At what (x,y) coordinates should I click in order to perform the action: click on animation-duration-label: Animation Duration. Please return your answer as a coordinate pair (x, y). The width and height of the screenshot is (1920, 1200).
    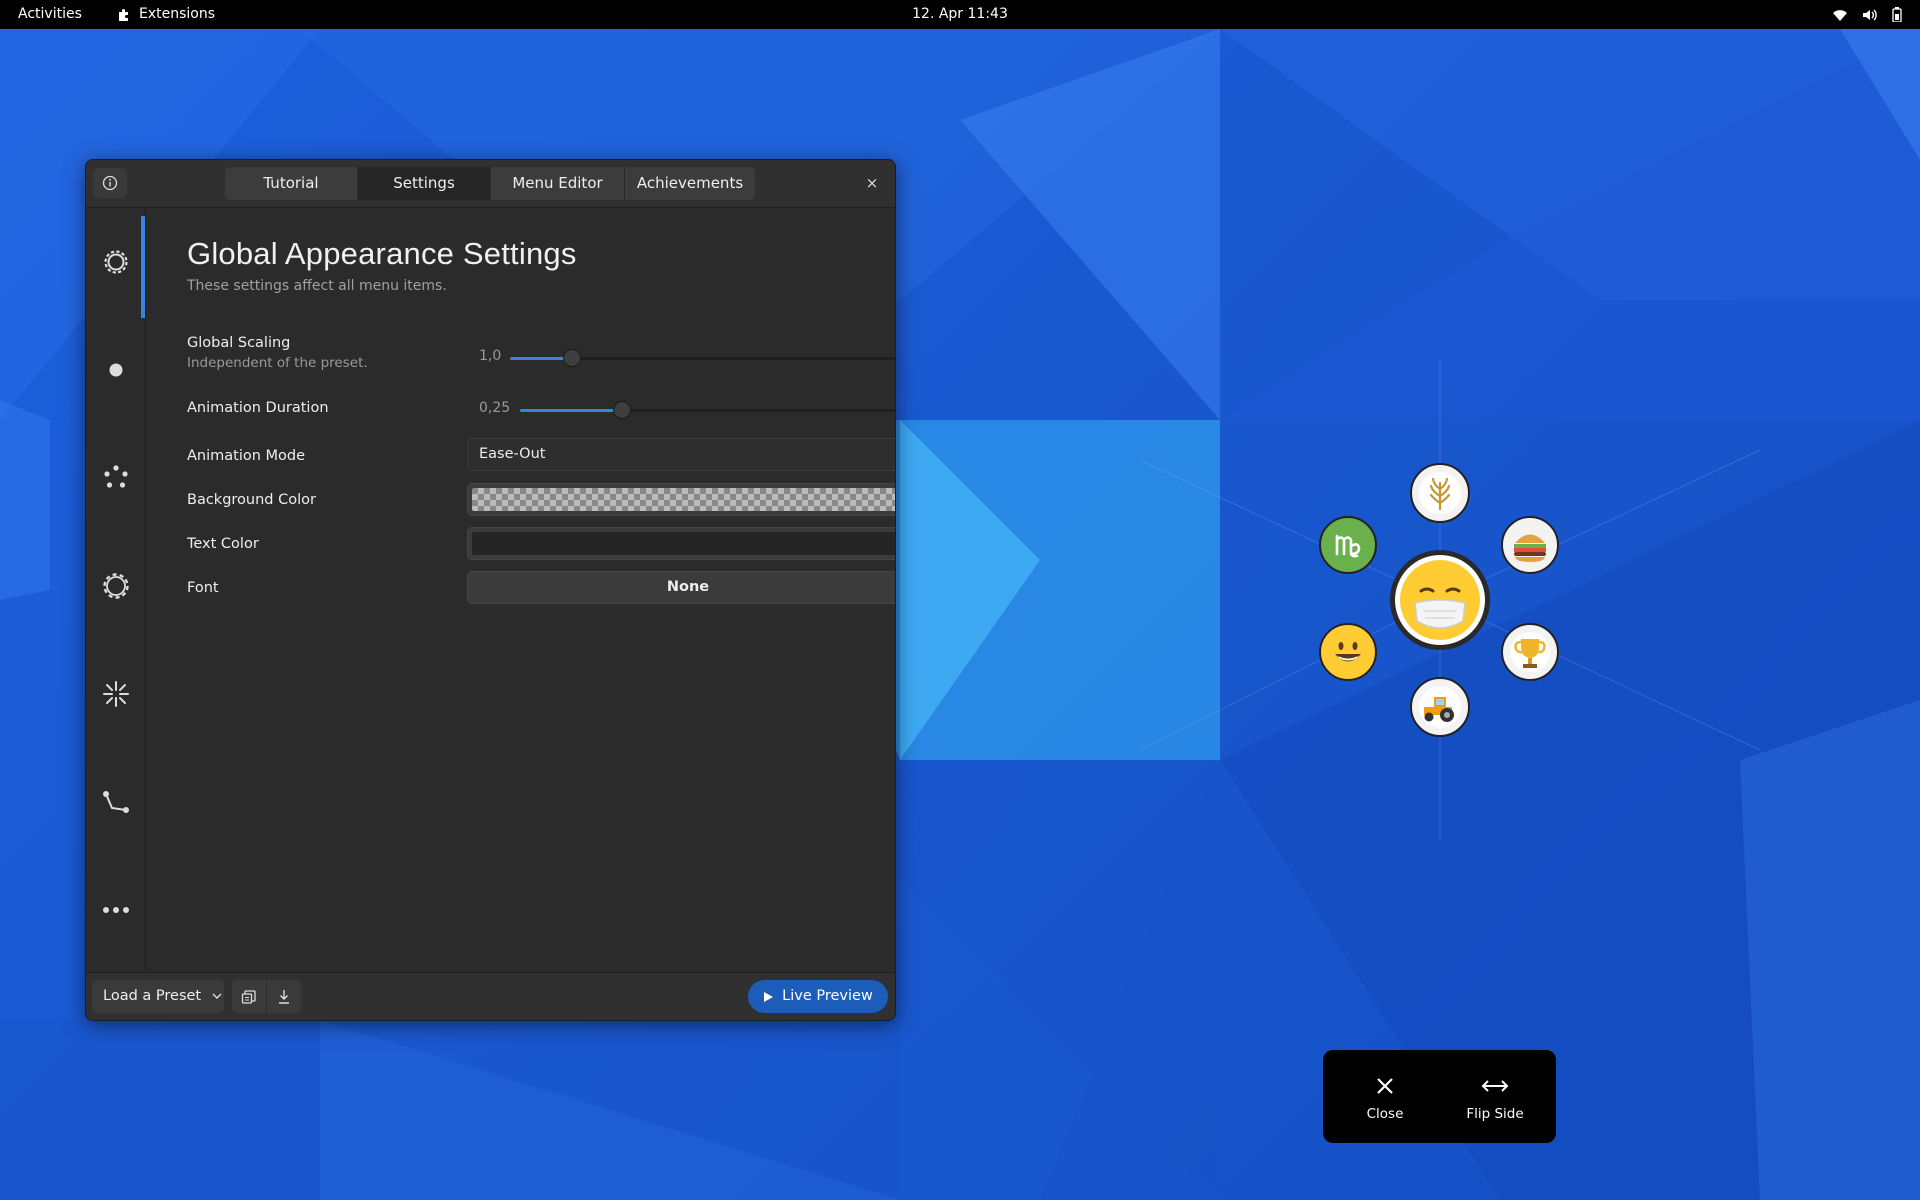
    Looking at the image, I should click on (258, 408).